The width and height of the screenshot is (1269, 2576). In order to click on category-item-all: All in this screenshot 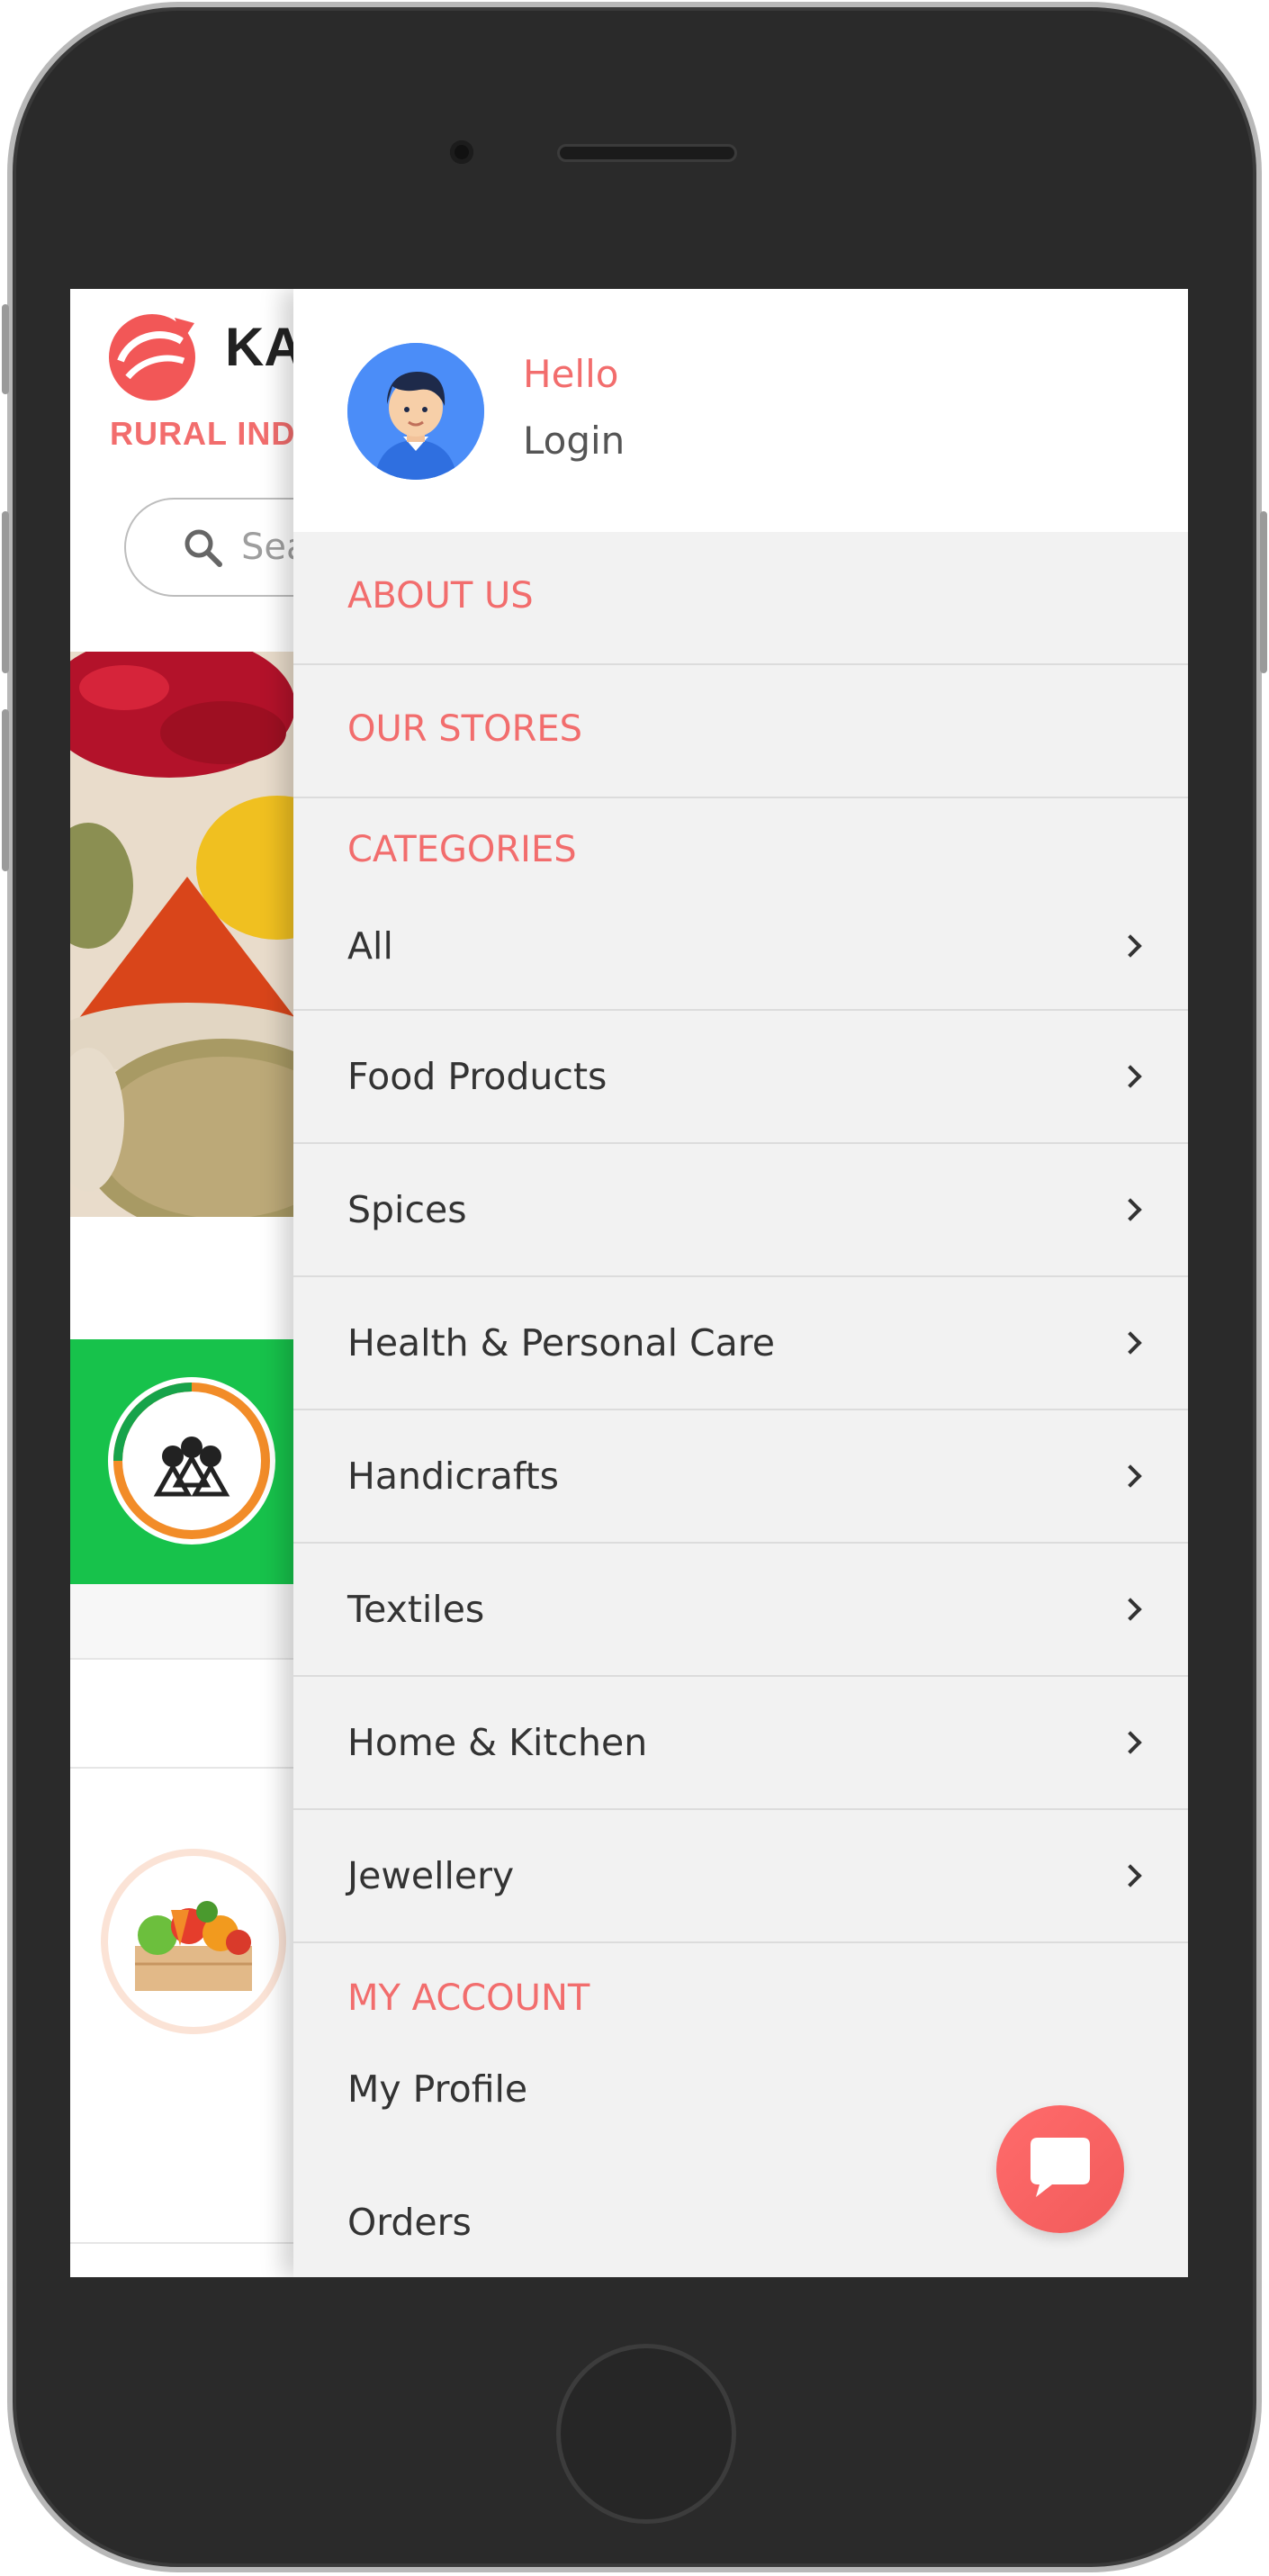, I will do `click(741, 938)`.